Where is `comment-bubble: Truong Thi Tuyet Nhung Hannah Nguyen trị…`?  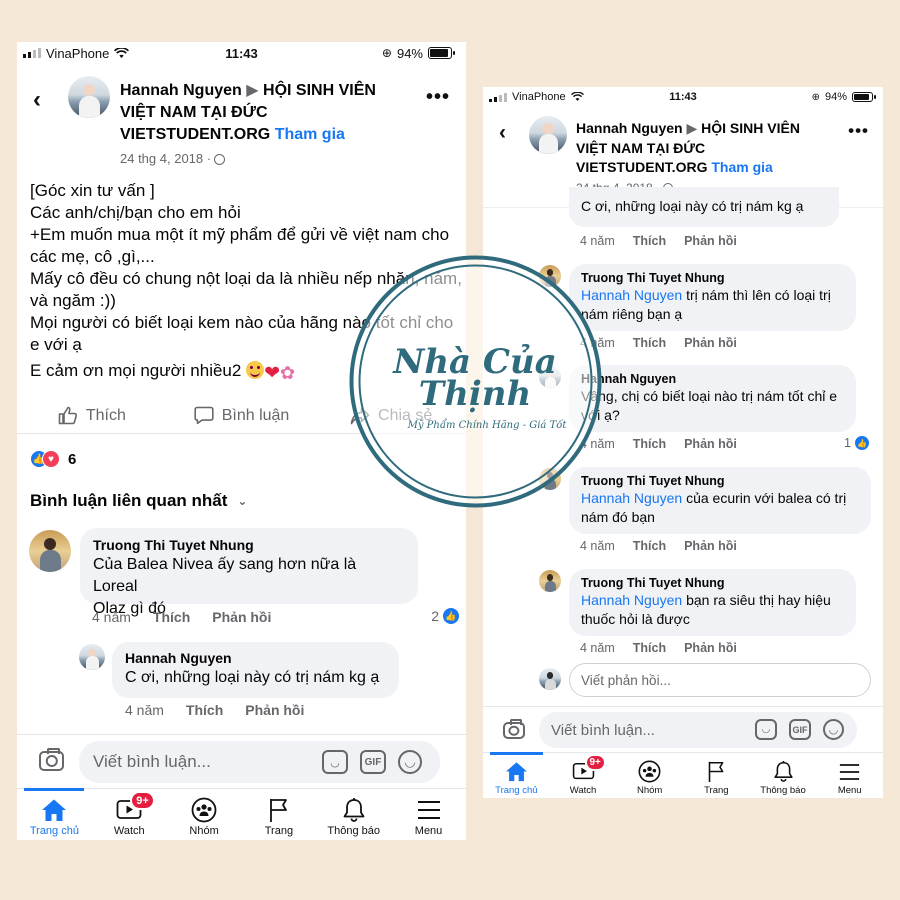 comment-bubble: Truong Thi Tuyet Nhung Hannah Nguyen trị… is located at coordinates (712, 297).